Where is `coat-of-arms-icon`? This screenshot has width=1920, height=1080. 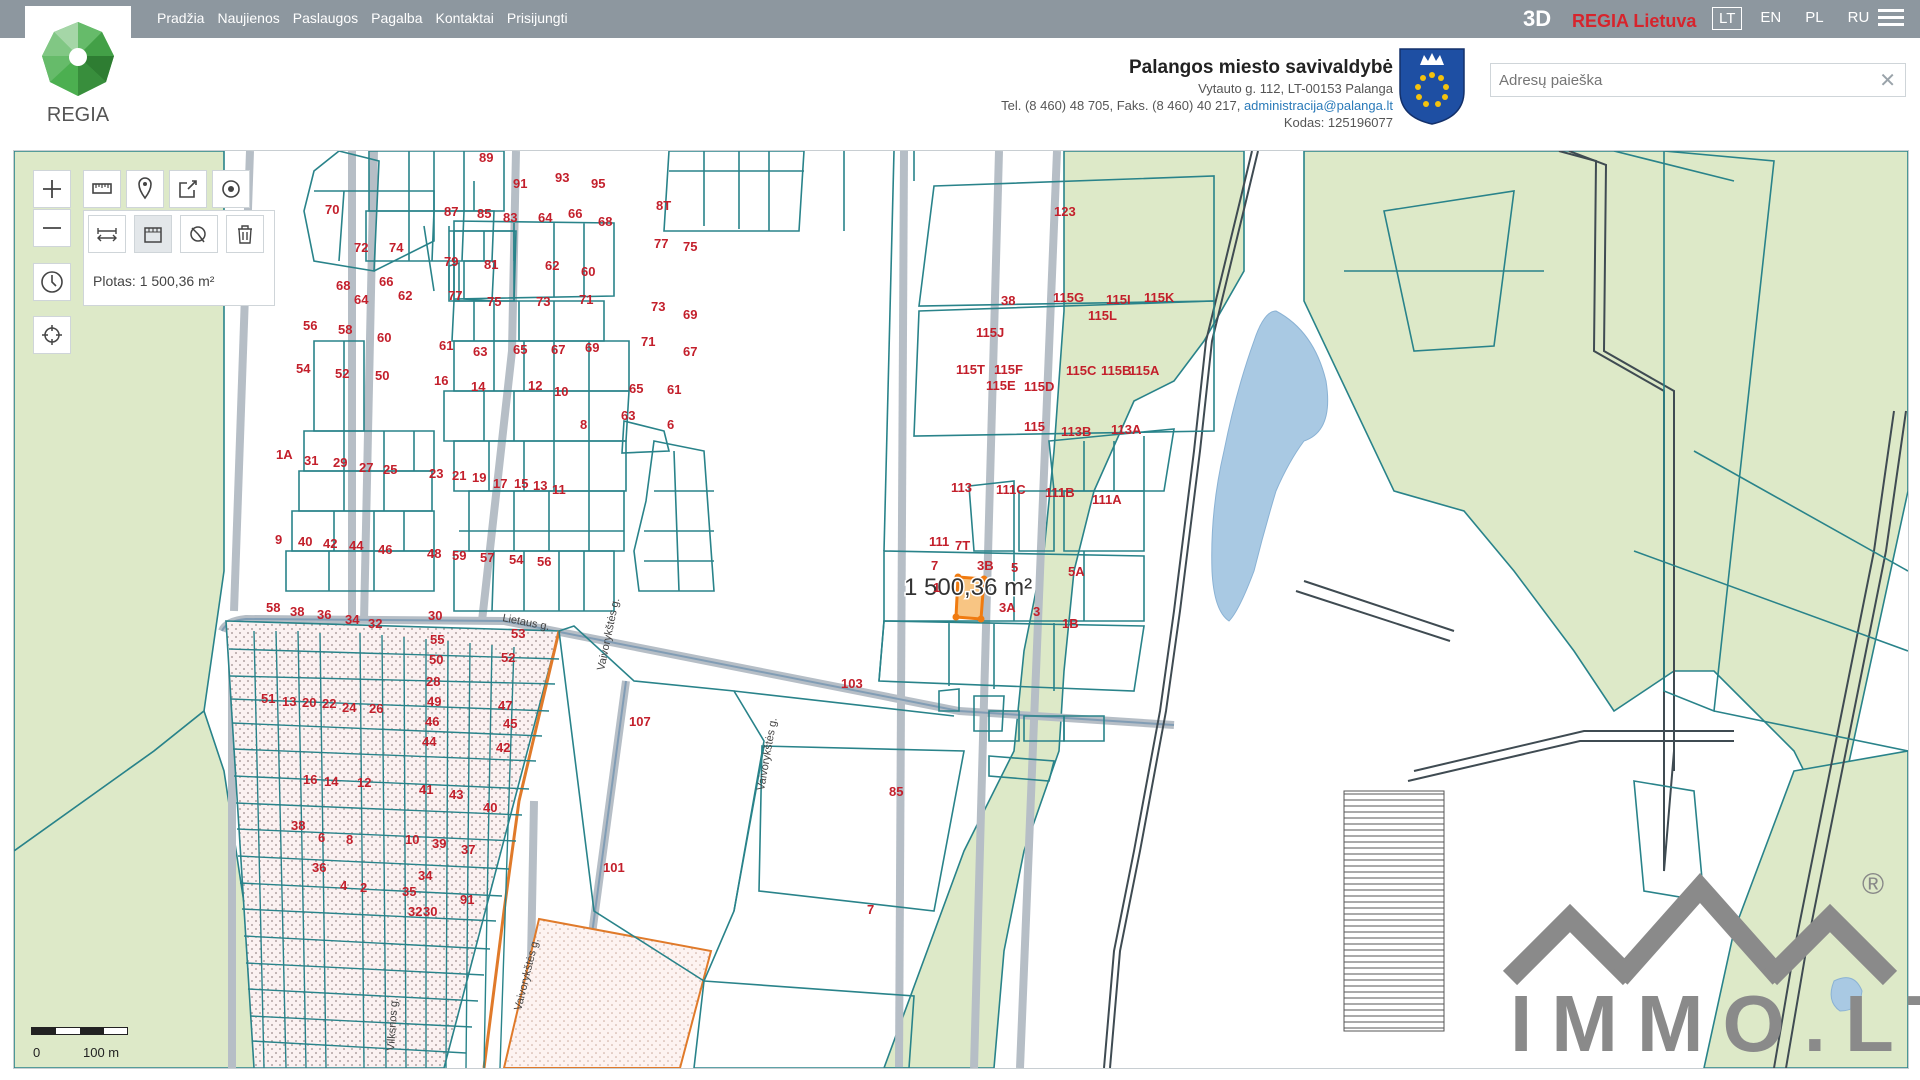
coat-of-arms-icon is located at coordinates (1432, 86).